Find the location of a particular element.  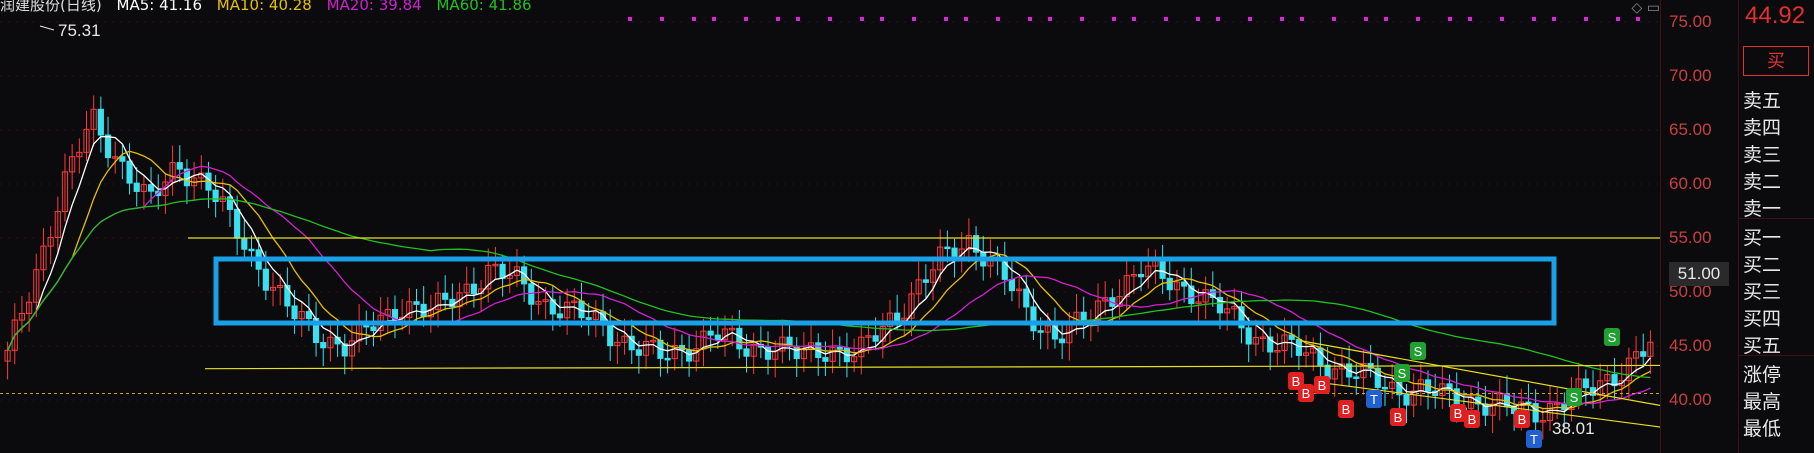

trade-marker-label: T is located at coordinates (1374, 399).